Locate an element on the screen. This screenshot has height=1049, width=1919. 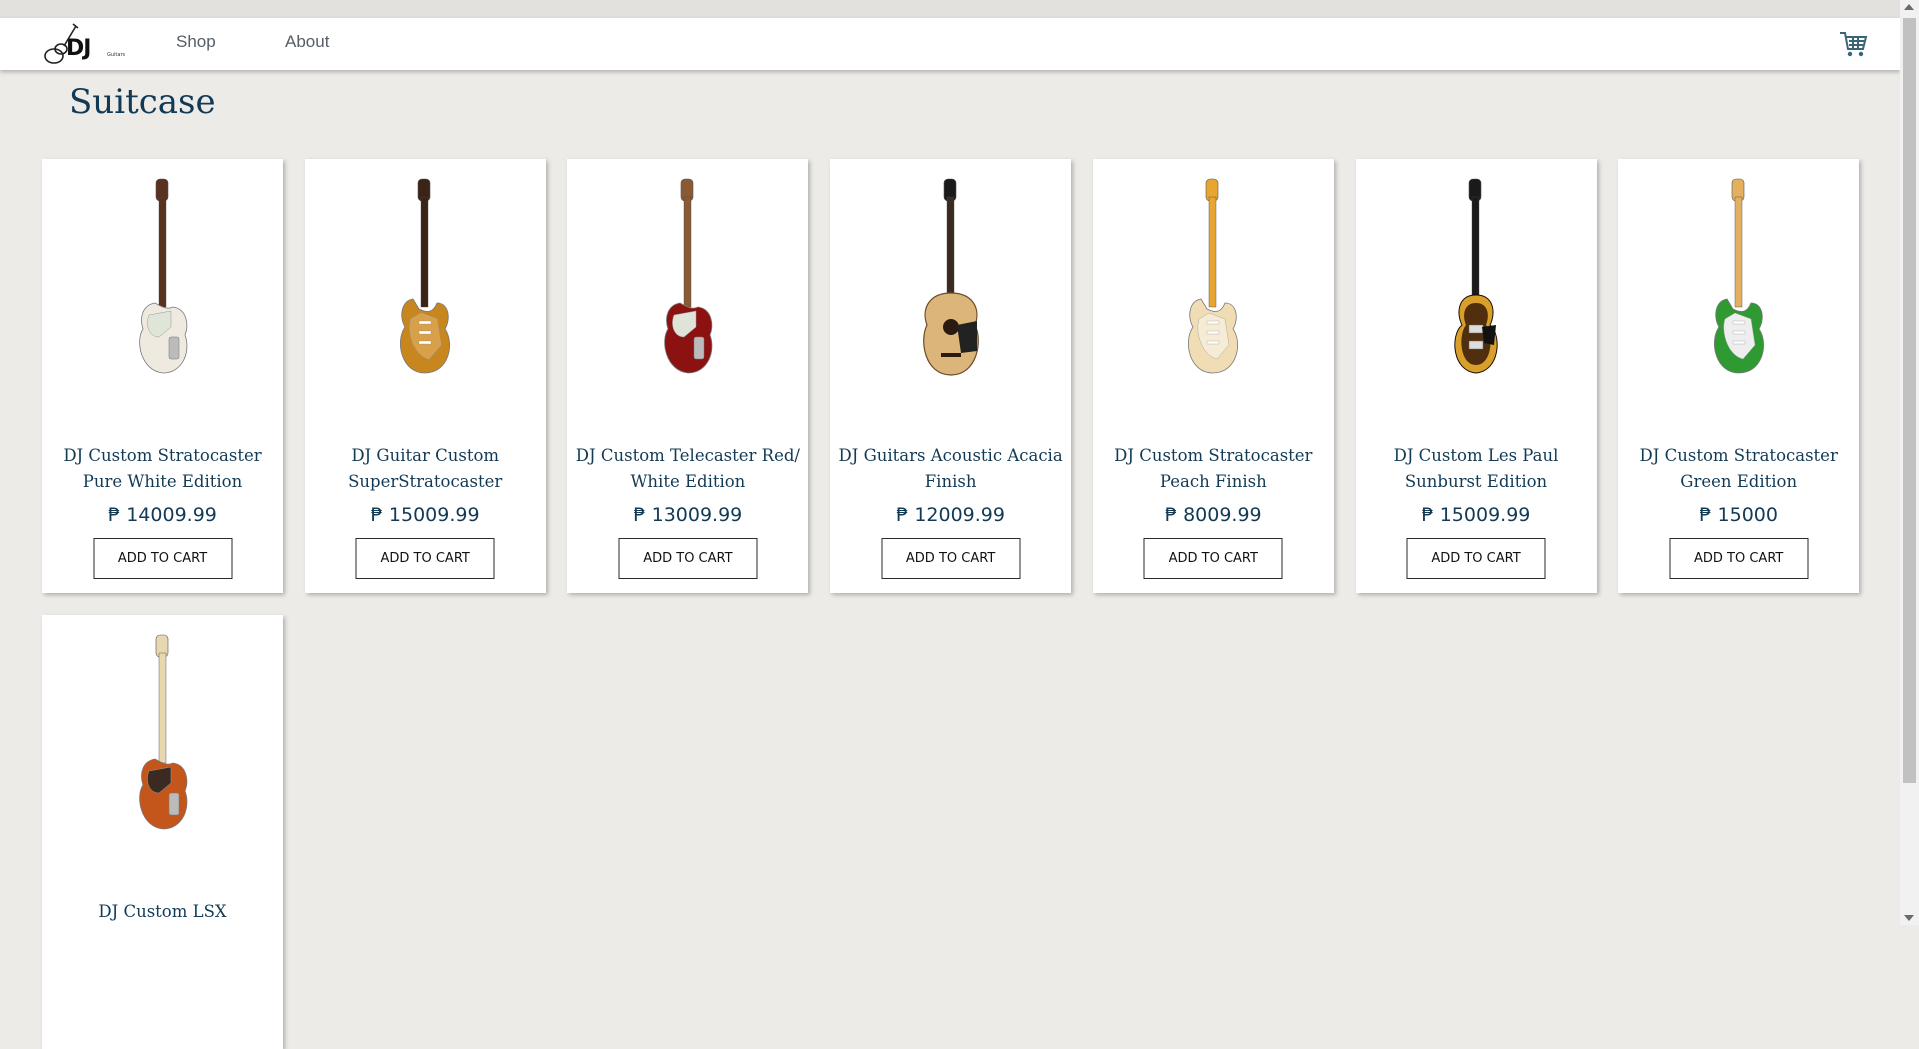
scroll-up-arrow-icon is located at coordinates (1909, 7).